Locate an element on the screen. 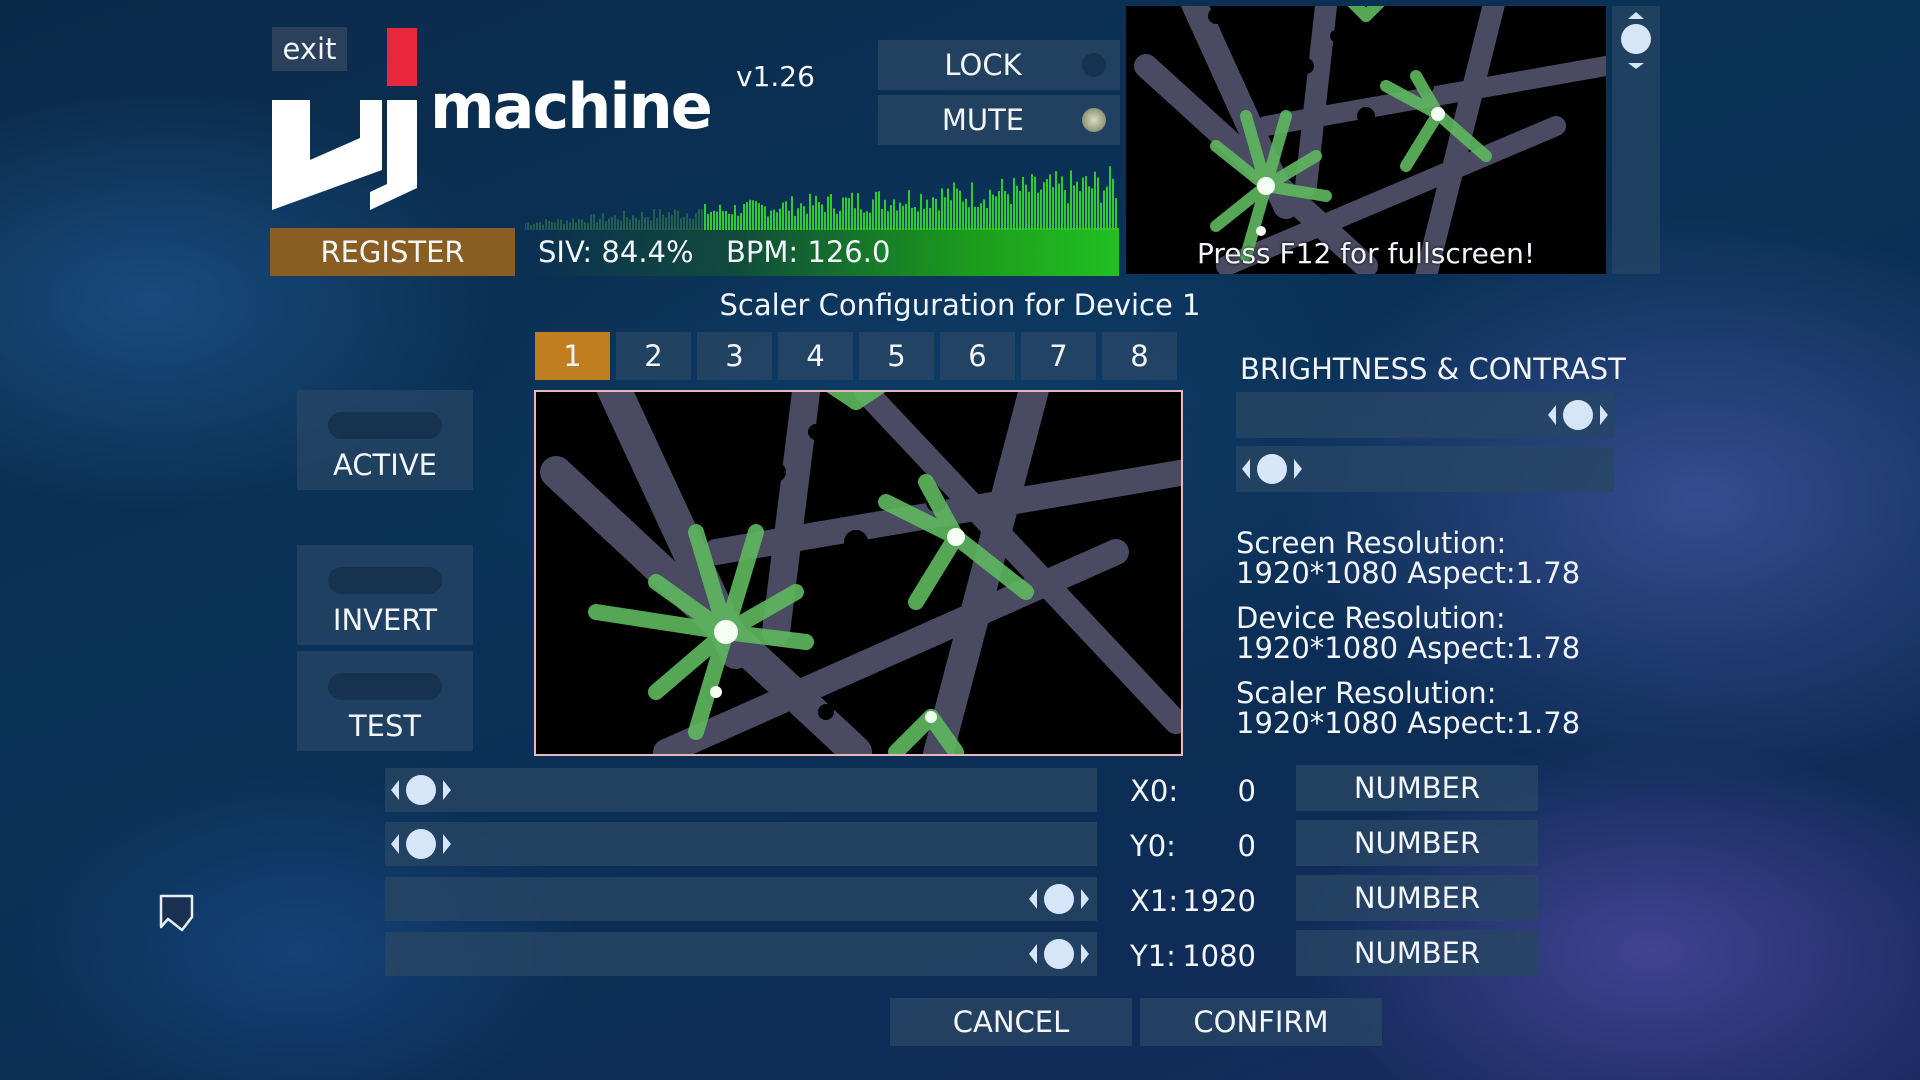  brightness-slider-knob-icon is located at coordinates (1578, 415).